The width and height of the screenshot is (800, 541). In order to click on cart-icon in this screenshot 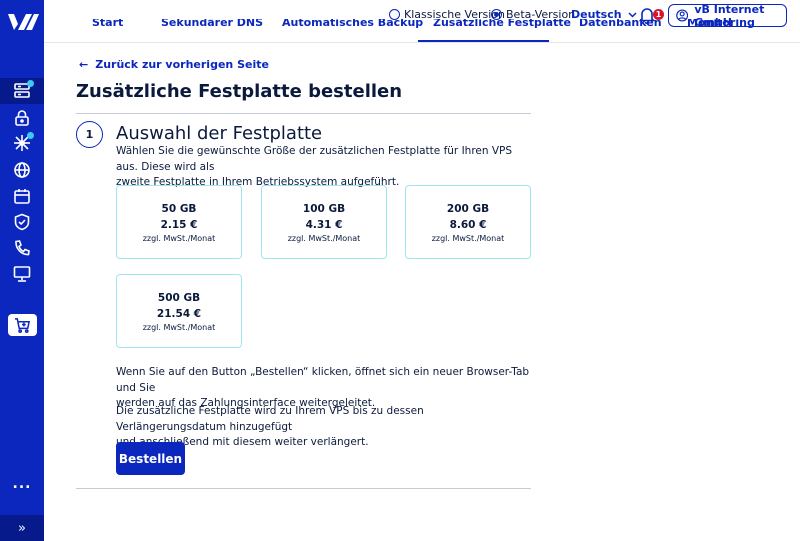, I will do `click(22, 325)`.